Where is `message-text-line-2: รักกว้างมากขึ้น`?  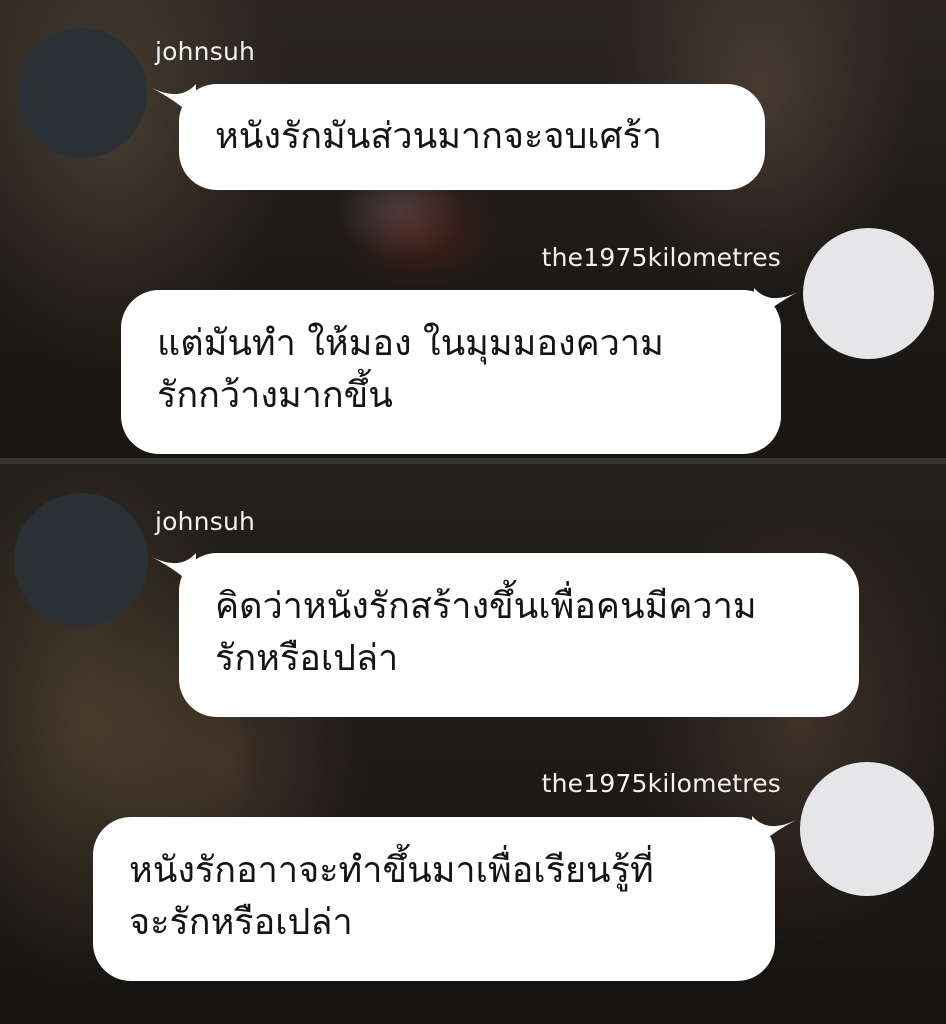
message-text-line-2: รักกว้างมากขึ้น is located at coordinates (275, 395).